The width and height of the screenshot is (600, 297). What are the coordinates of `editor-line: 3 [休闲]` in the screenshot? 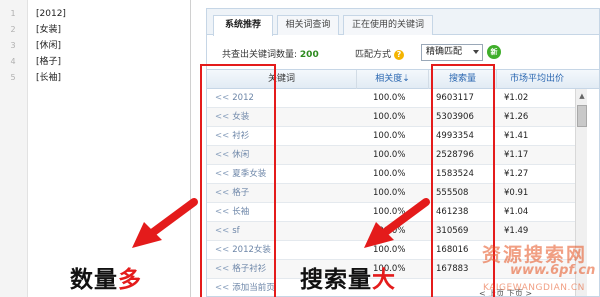 It's located at (95, 46).